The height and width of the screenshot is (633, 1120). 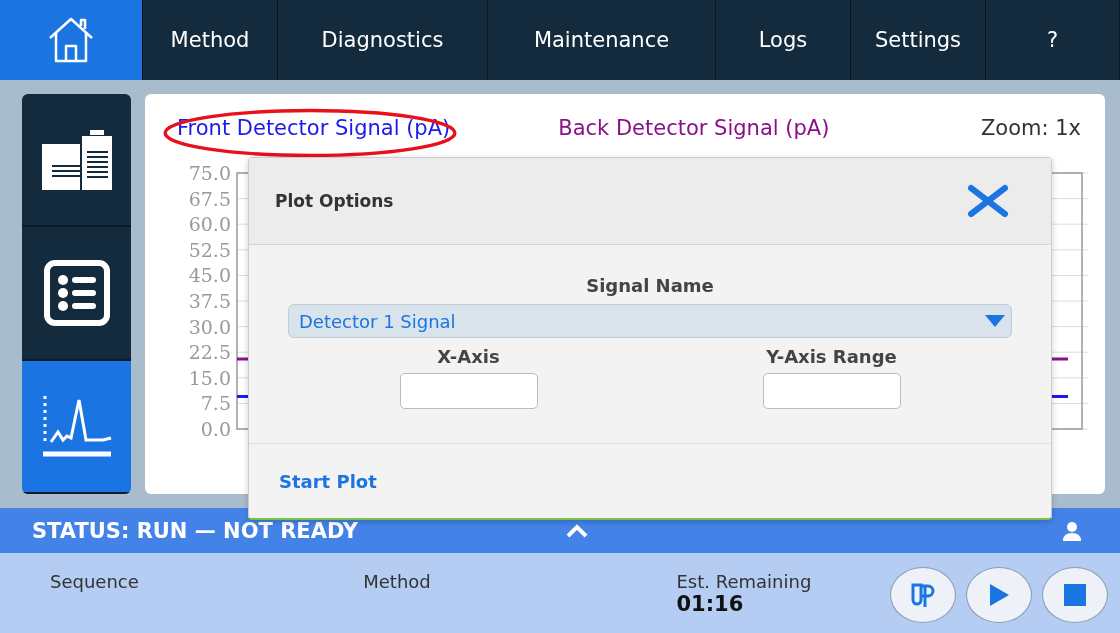 I want to click on stop-icon, so click(x=1075, y=595).